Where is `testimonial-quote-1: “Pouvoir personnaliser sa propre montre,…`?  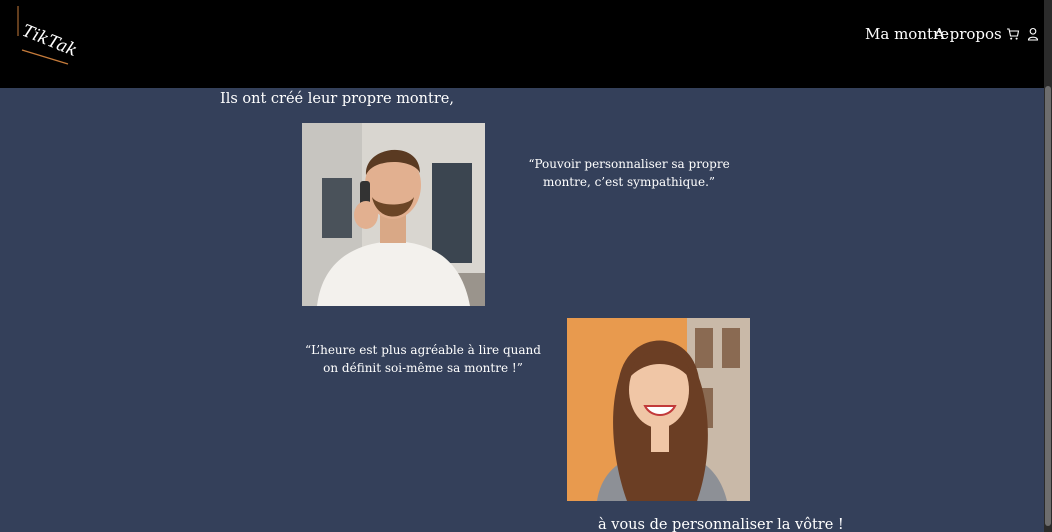 testimonial-quote-1: “Pouvoir personnaliser sa propre montre,… is located at coordinates (629, 173).